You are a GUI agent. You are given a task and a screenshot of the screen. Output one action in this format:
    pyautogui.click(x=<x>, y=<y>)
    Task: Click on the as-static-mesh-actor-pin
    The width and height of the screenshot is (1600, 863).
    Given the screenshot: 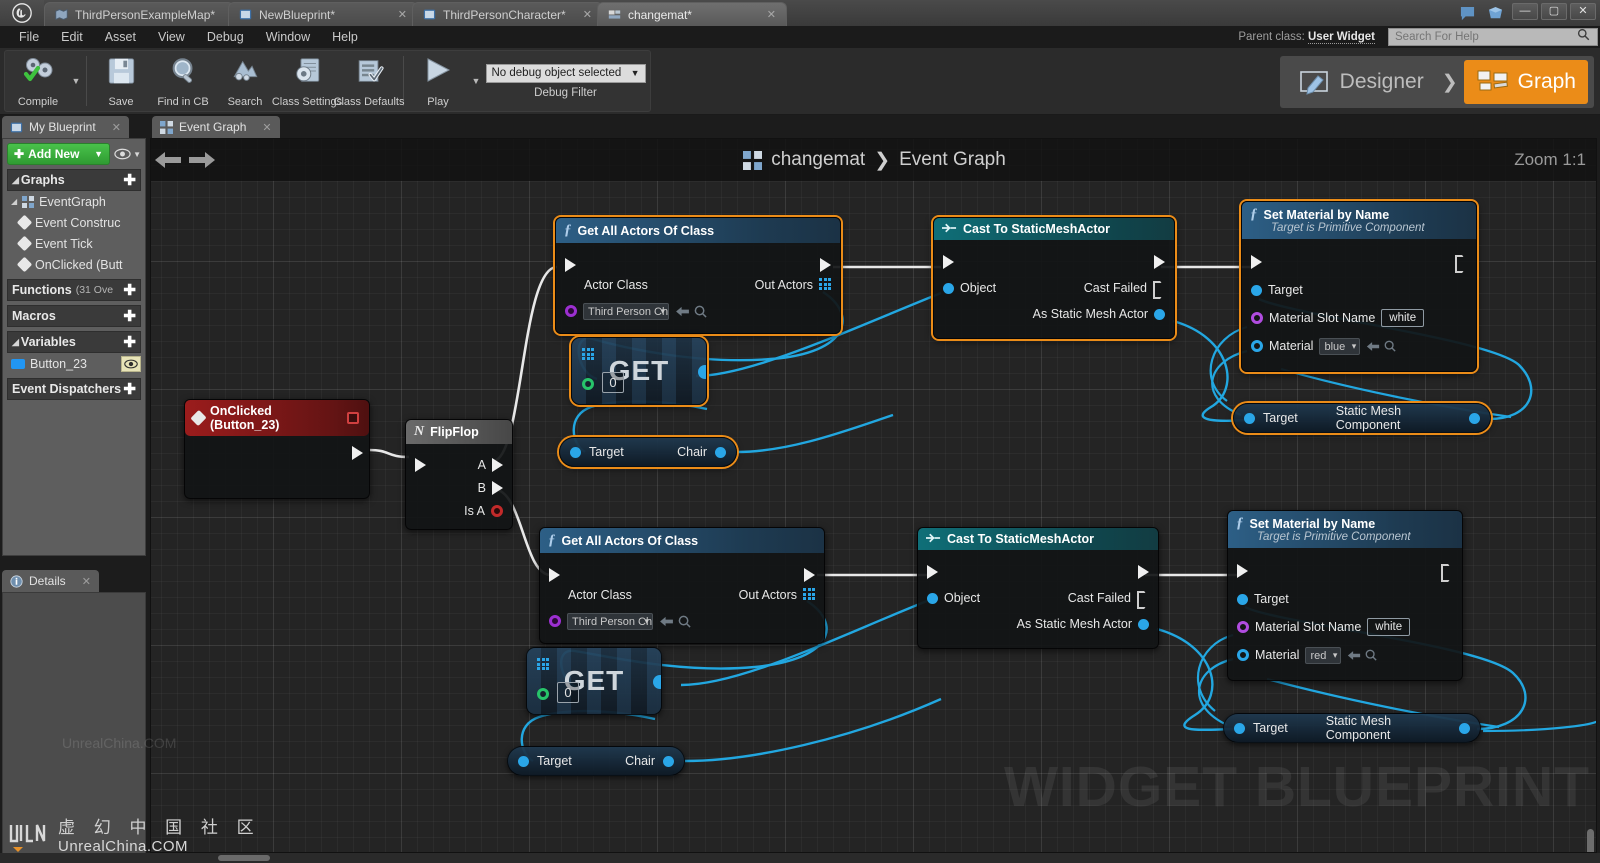 What is the action you would take?
    pyautogui.click(x=1143, y=624)
    